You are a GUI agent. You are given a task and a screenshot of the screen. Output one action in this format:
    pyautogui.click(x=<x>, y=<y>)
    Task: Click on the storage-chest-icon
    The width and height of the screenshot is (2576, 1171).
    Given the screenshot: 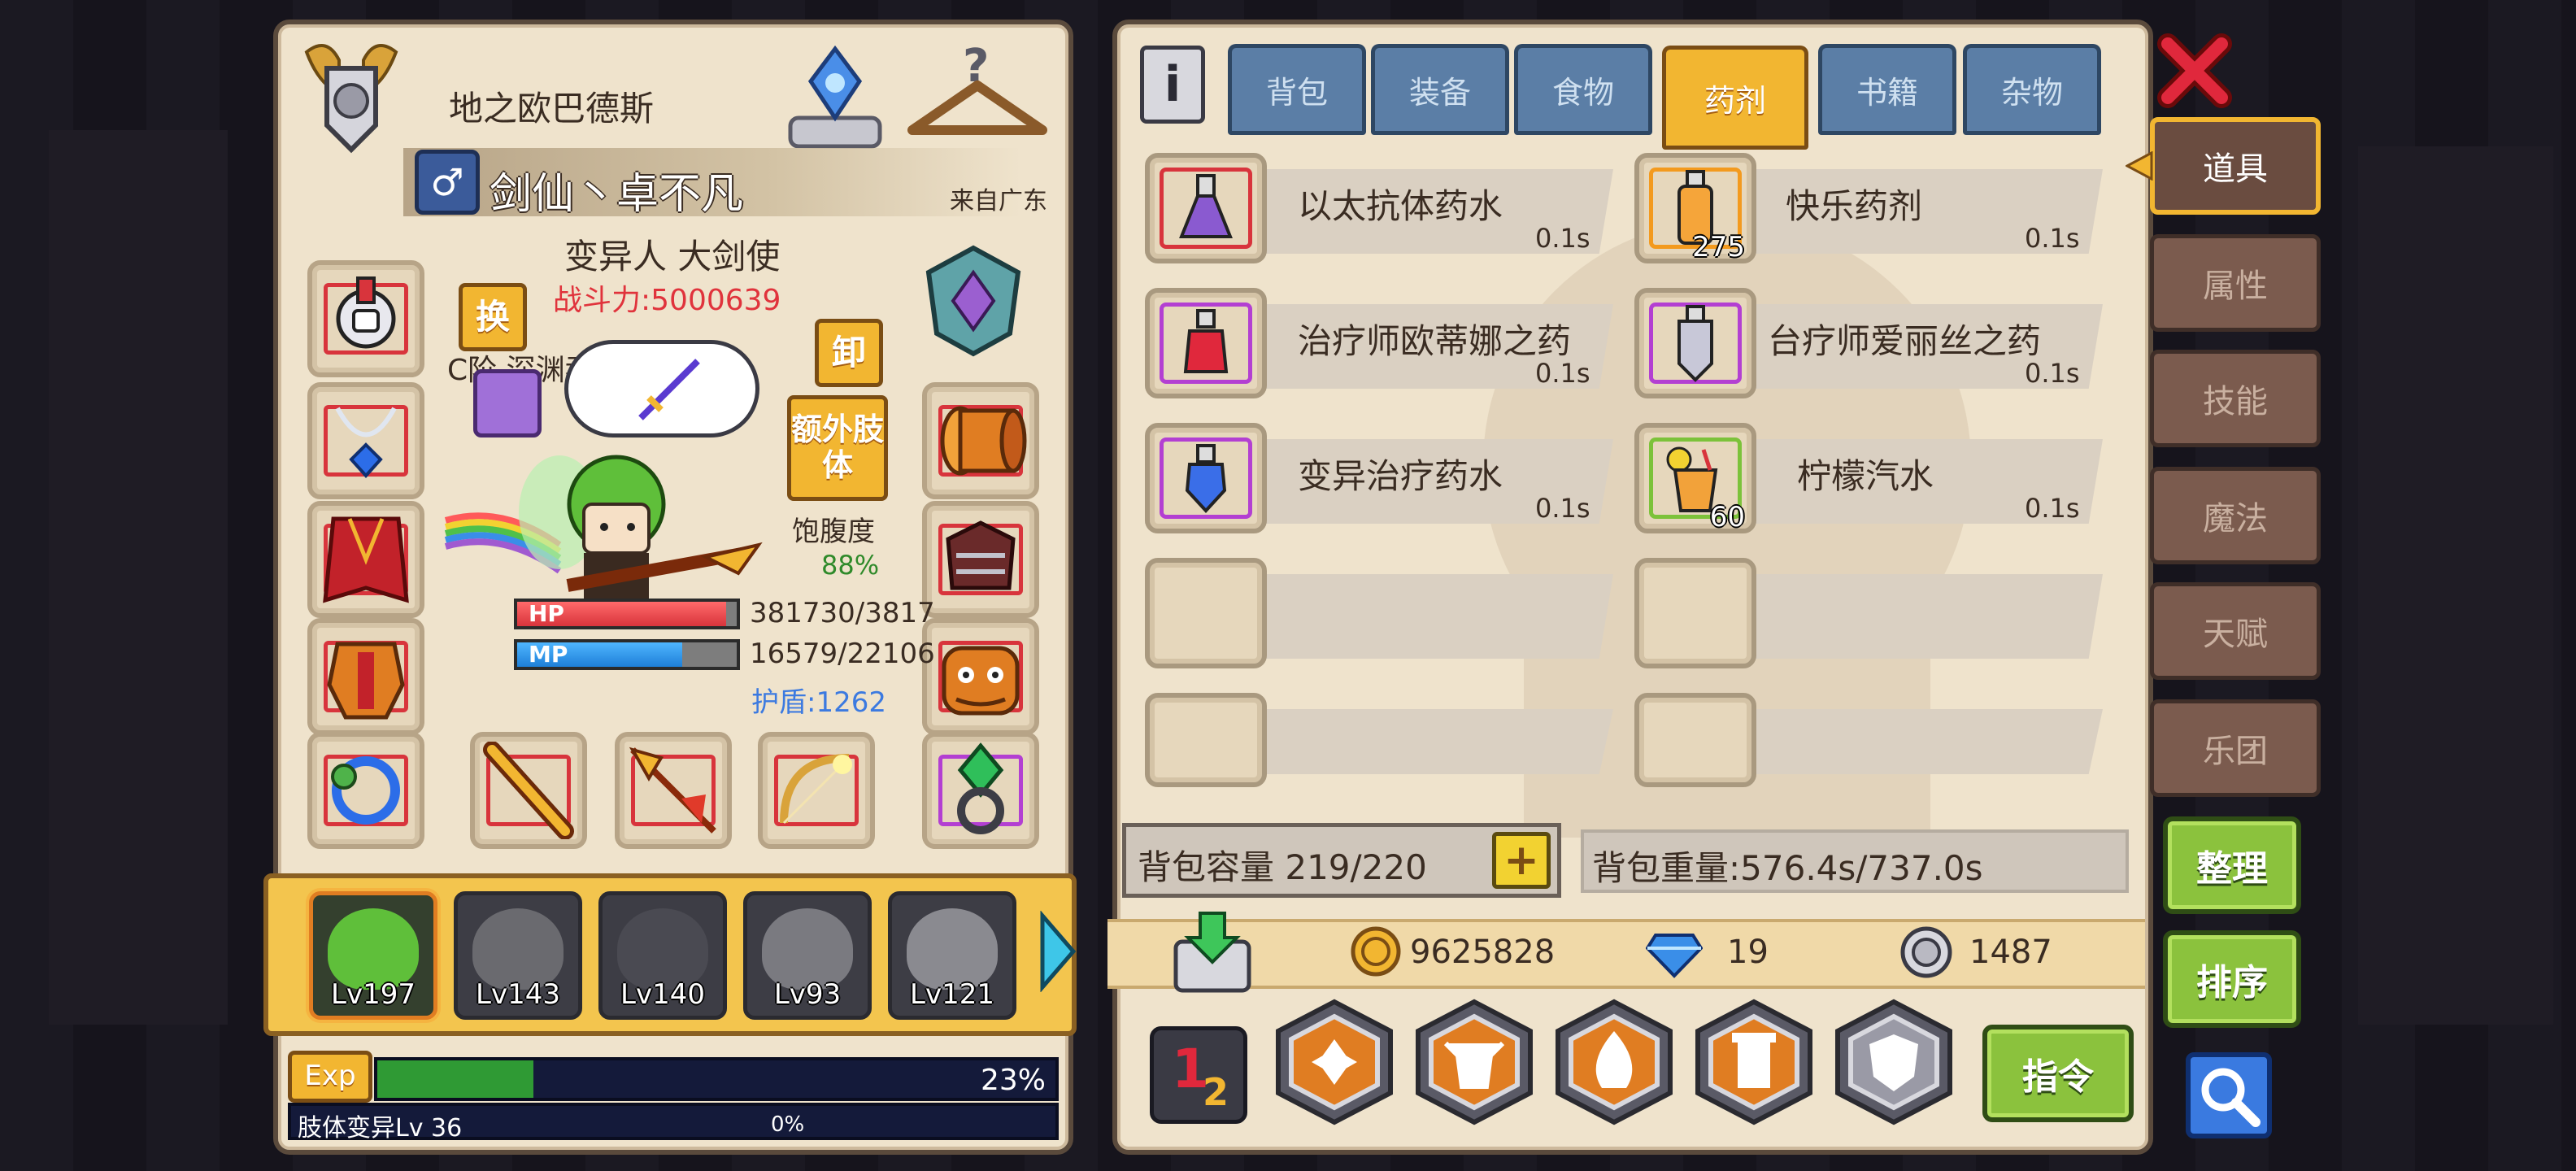 What is the action you would take?
    pyautogui.click(x=1213, y=954)
    